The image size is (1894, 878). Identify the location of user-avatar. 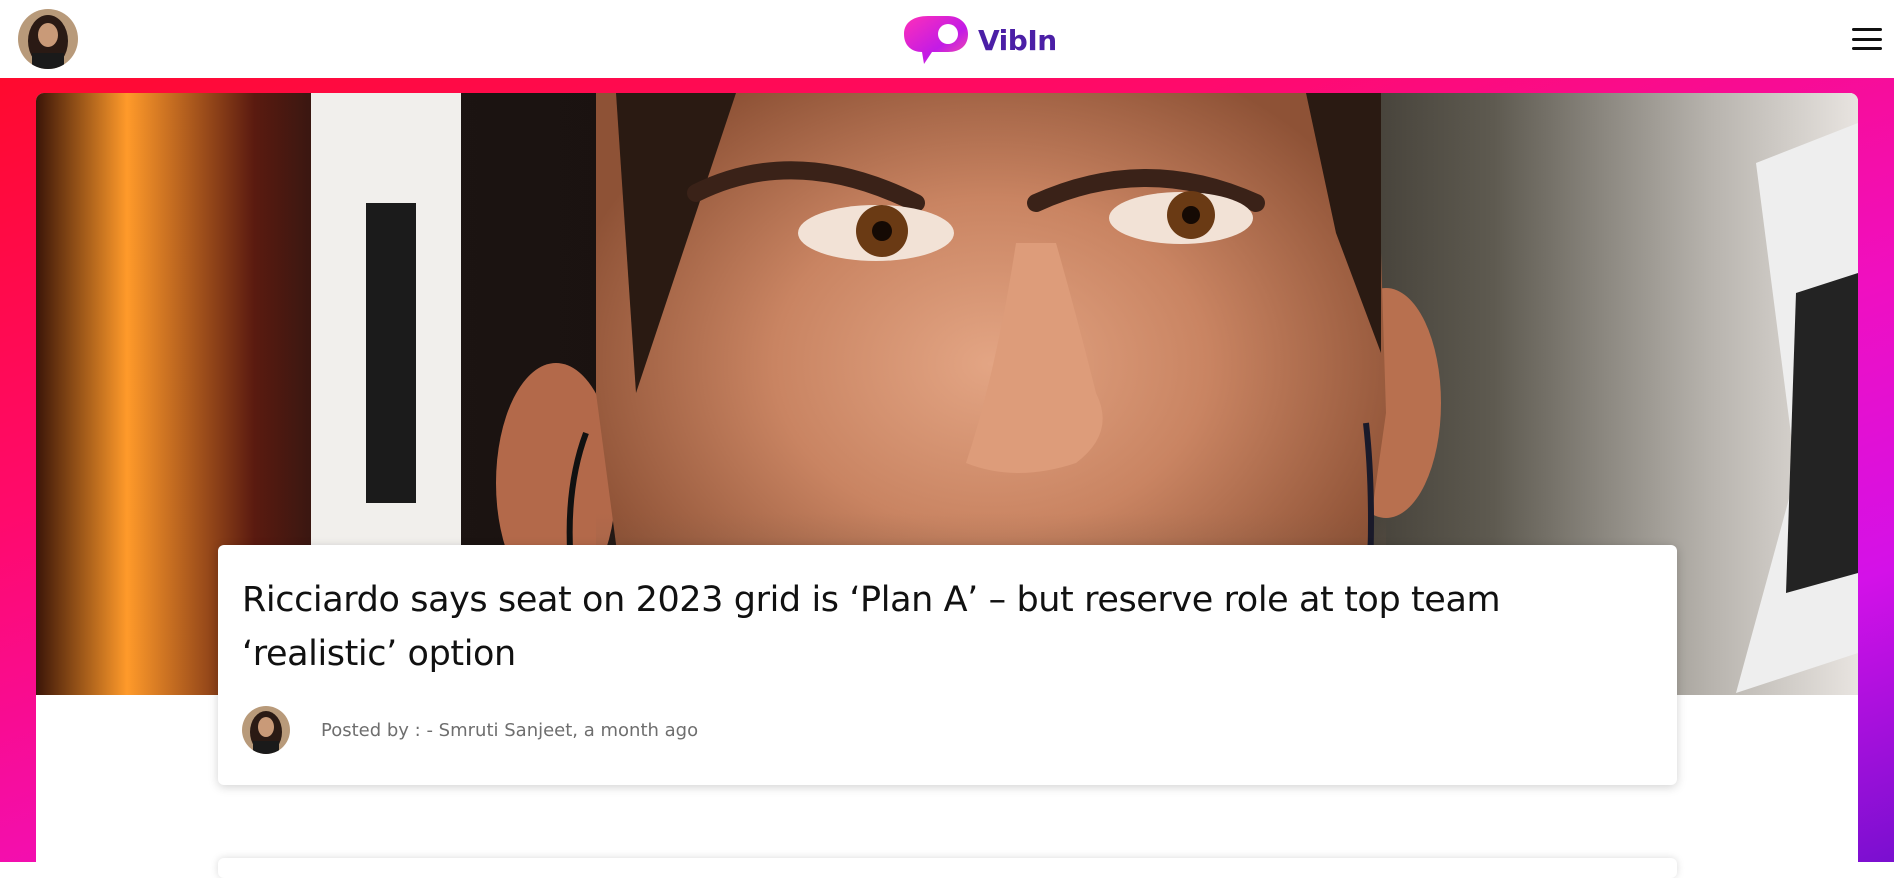
(48, 39).